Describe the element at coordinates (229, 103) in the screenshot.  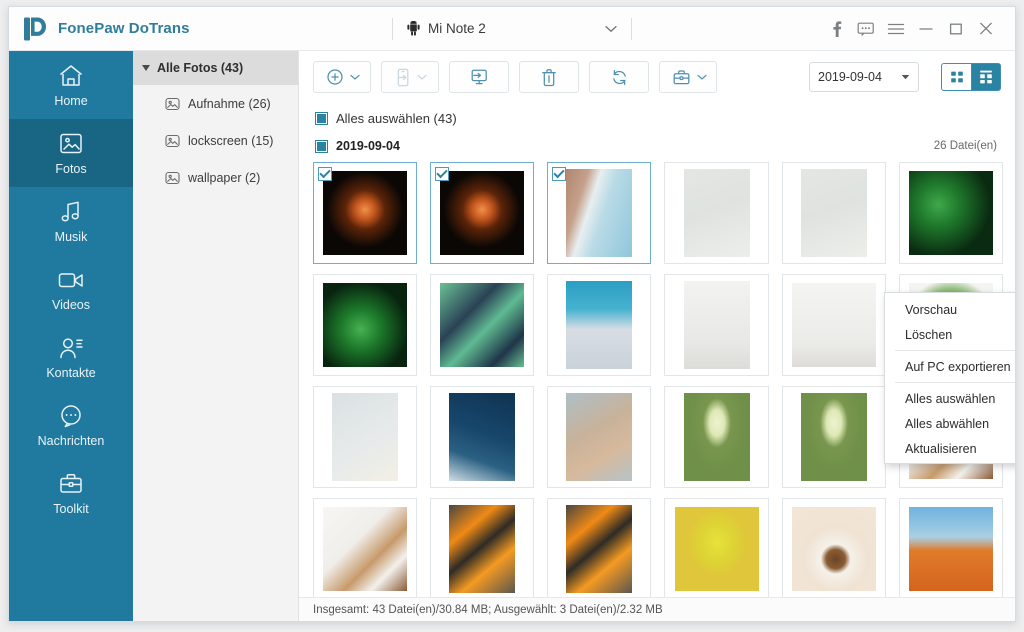
I see `tree-item-label: Aufnahme (26)` at that location.